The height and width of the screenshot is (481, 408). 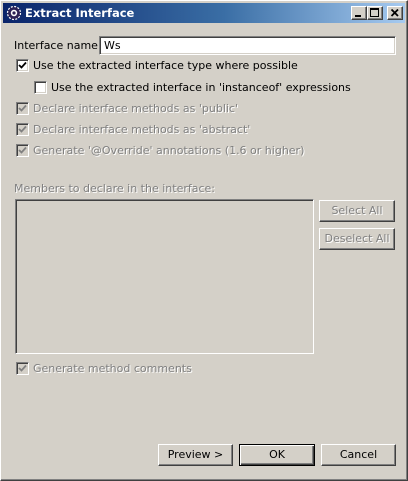 What do you see at coordinates (277, 455) in the screenshot?
I see `ok-button: OK` at bounding box center [277, 455].